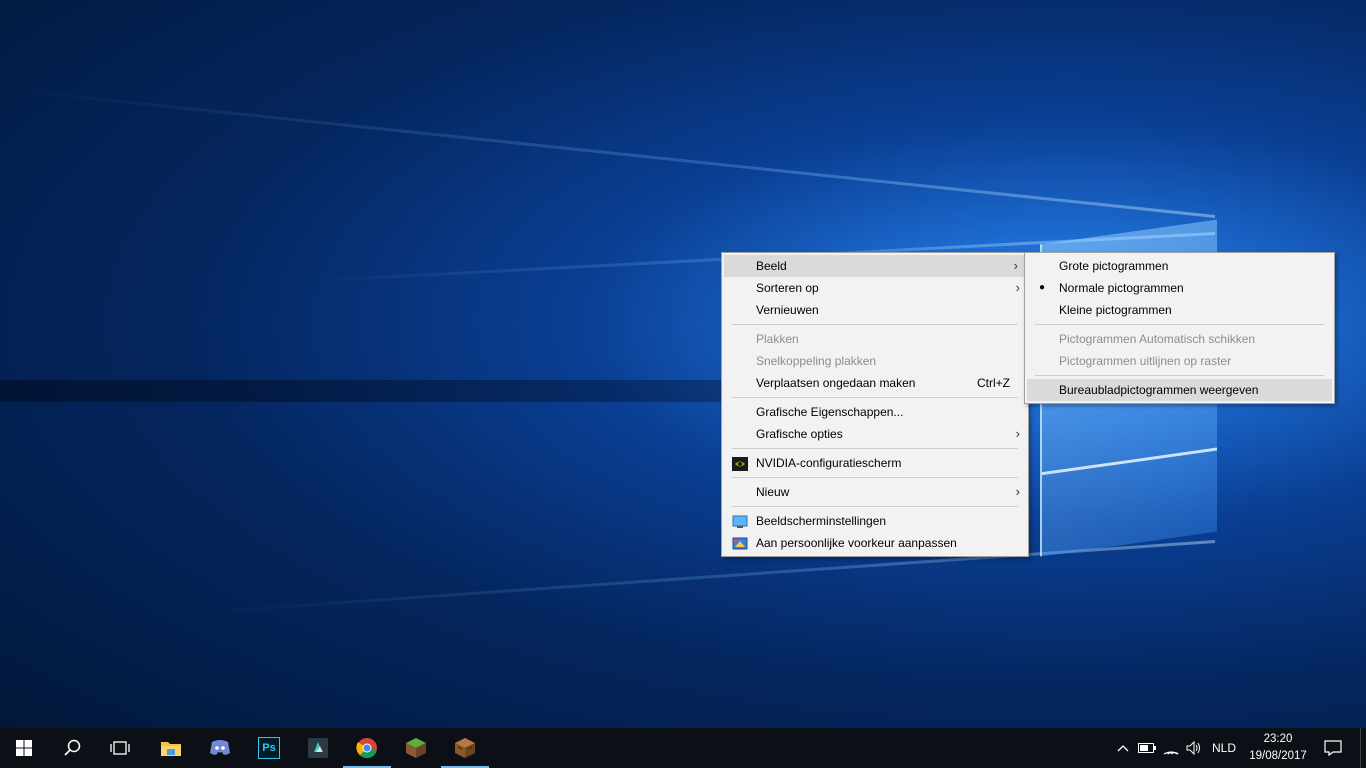 This screenshot has height=768, width=1366. I want to click on menu-item-snelkoppeling-plakken: Snelkoppeling plakken, so click(875, 361).